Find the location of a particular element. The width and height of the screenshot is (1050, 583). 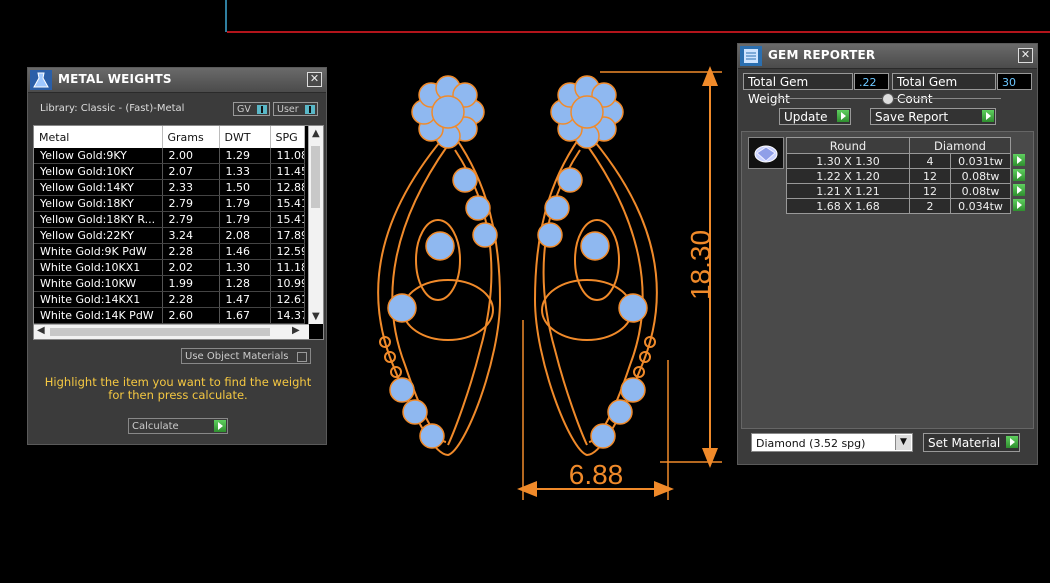

grams-cell: 2.07 is located at coordinates (191, 171).